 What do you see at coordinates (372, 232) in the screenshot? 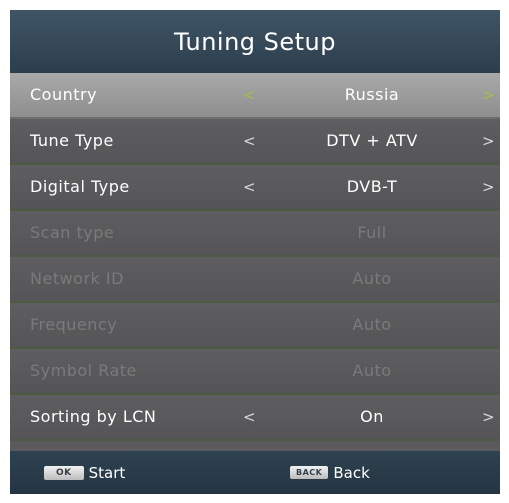
I see `setting-value: Full` at bounding box center [372, 232].